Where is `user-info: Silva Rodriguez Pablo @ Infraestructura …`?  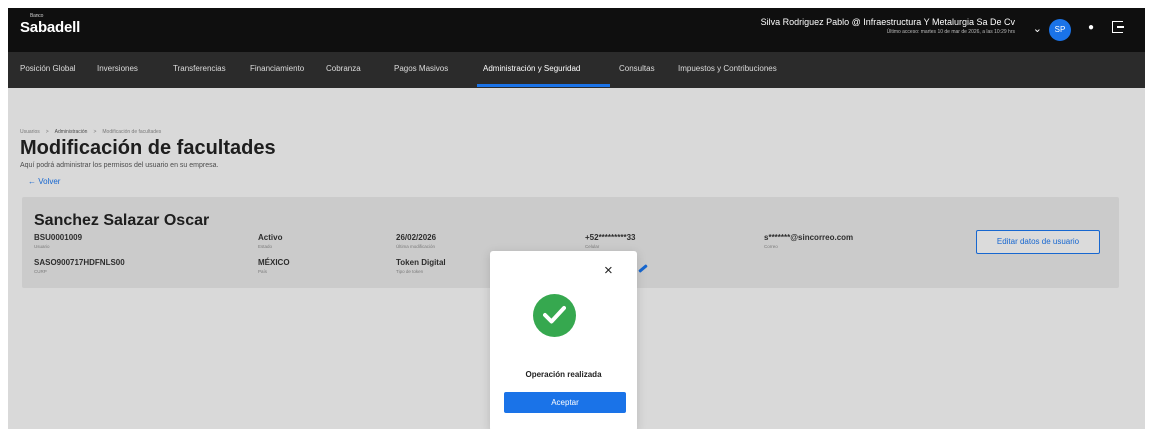
user-info: Silva Rodriguez Pablo @ Infraestructura … is located at coordinates (888, 26).